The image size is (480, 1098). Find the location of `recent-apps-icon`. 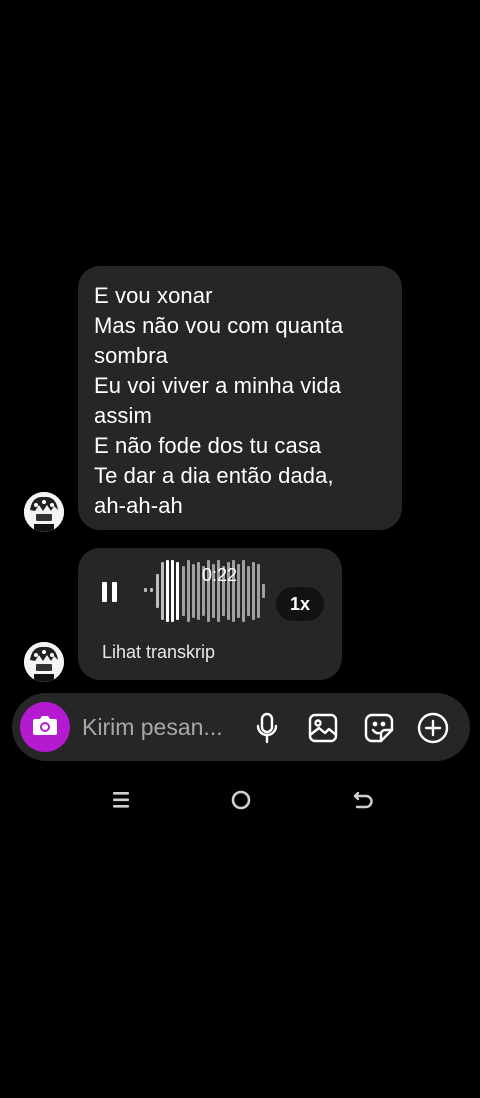

recent-apps-icon is located at coordinates (121, 800).